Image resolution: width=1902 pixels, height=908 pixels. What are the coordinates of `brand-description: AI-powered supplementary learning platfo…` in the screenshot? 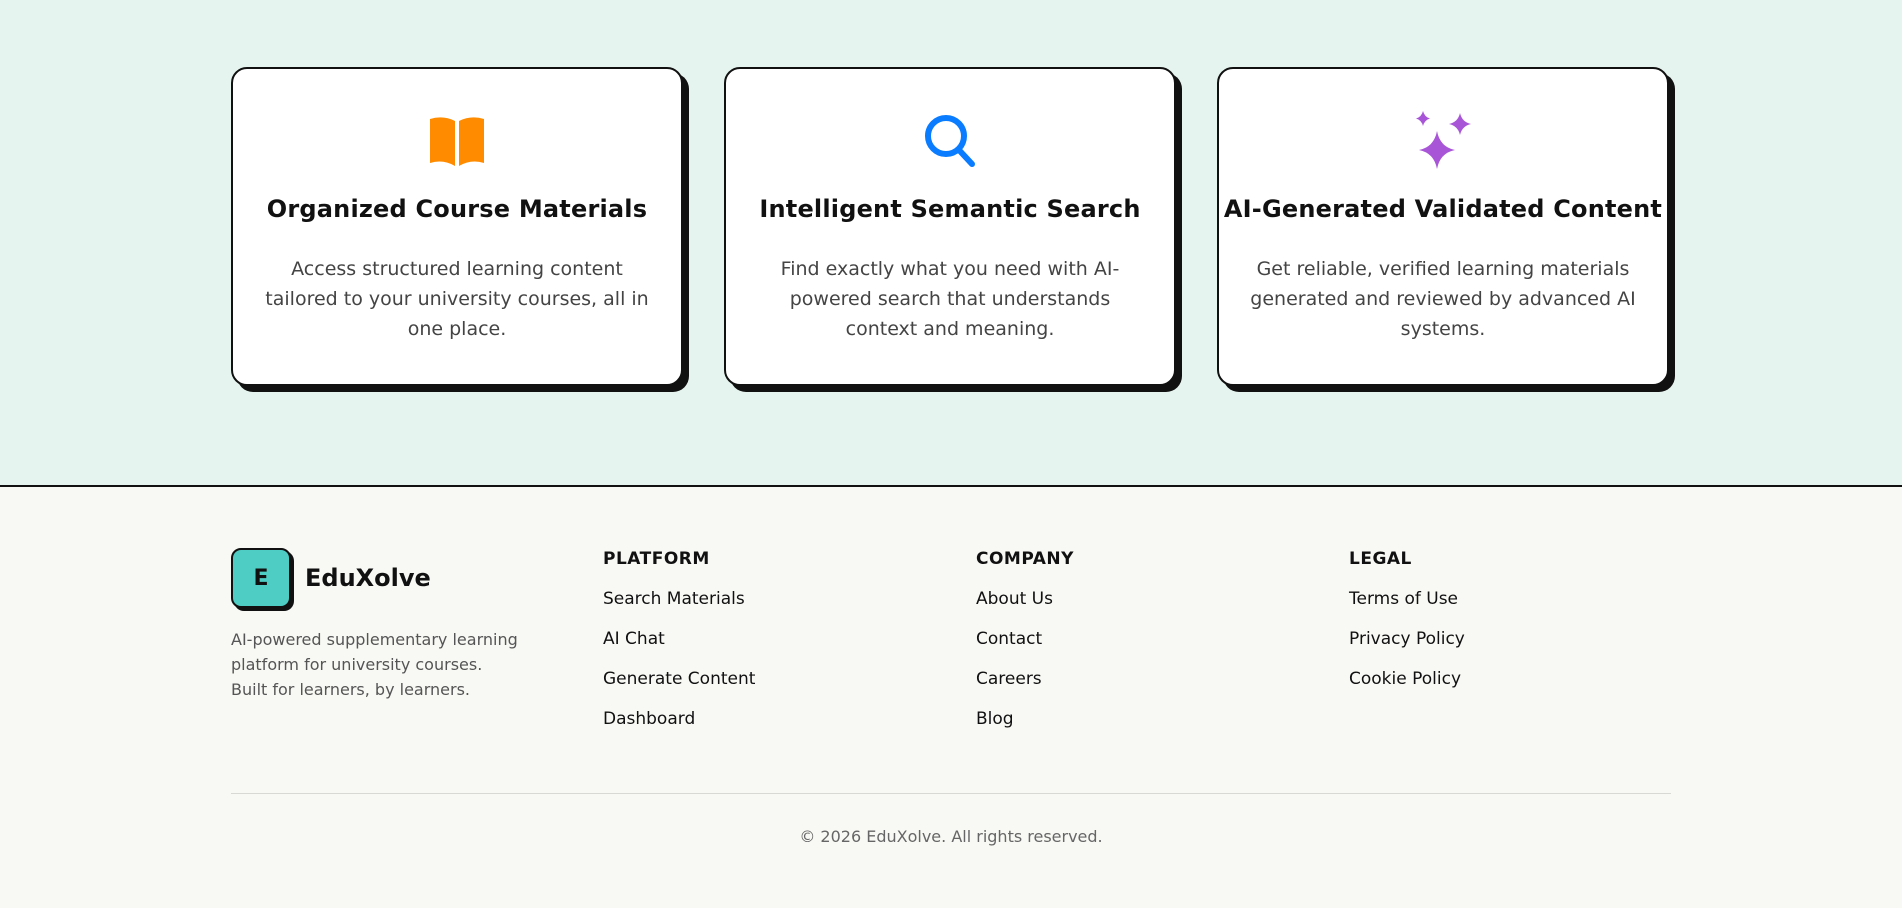 It's located at (391, 664).